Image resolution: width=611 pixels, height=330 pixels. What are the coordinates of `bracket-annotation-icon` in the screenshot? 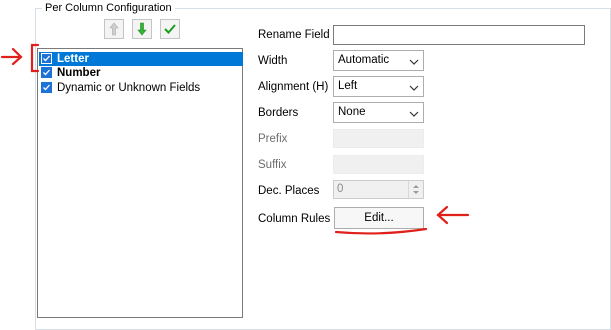 It's located at (35, 58).